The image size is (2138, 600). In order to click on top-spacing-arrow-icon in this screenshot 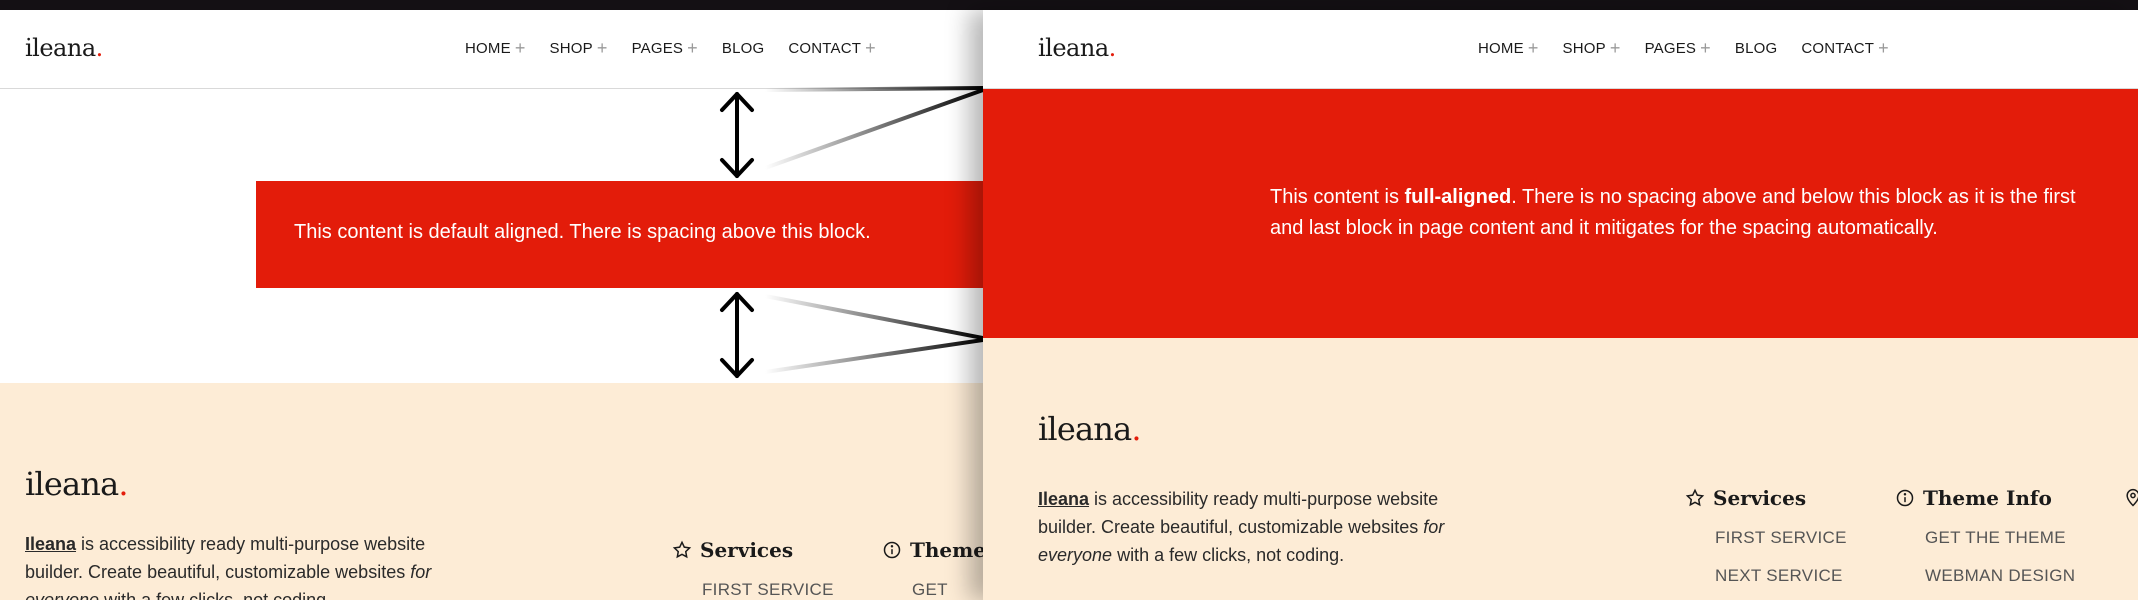, I will do `click(737, 135)`.